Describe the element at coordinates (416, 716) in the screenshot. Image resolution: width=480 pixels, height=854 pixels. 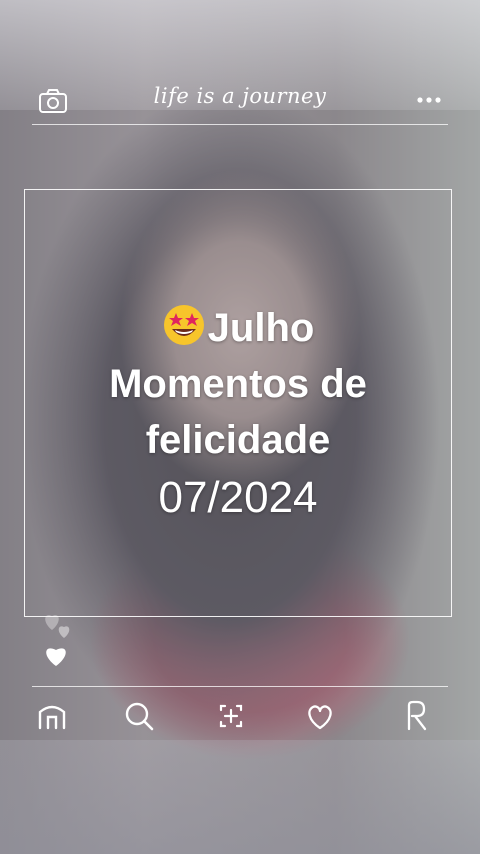
I see `profile-icon` at that location.